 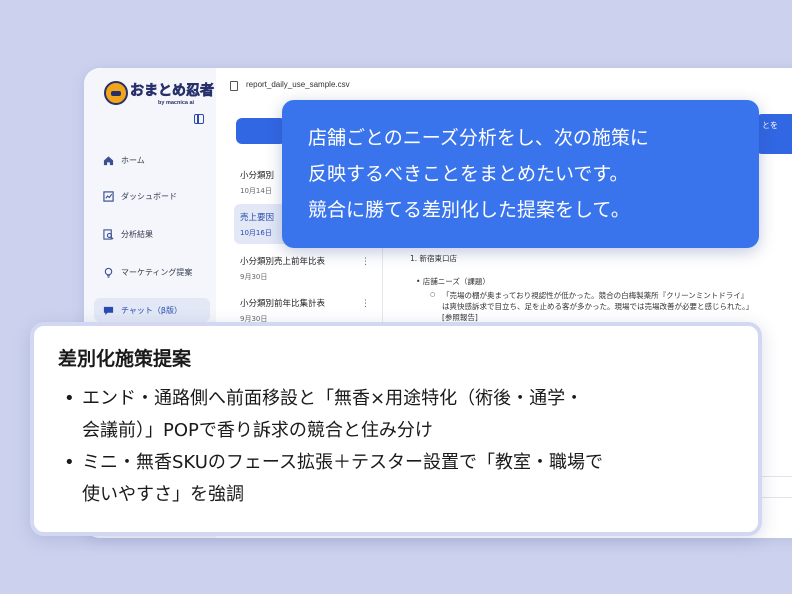 What do you see at coordinates (774, 134) in the screenshot?
I see `send-button: とを` at bounding box center [774, 134].